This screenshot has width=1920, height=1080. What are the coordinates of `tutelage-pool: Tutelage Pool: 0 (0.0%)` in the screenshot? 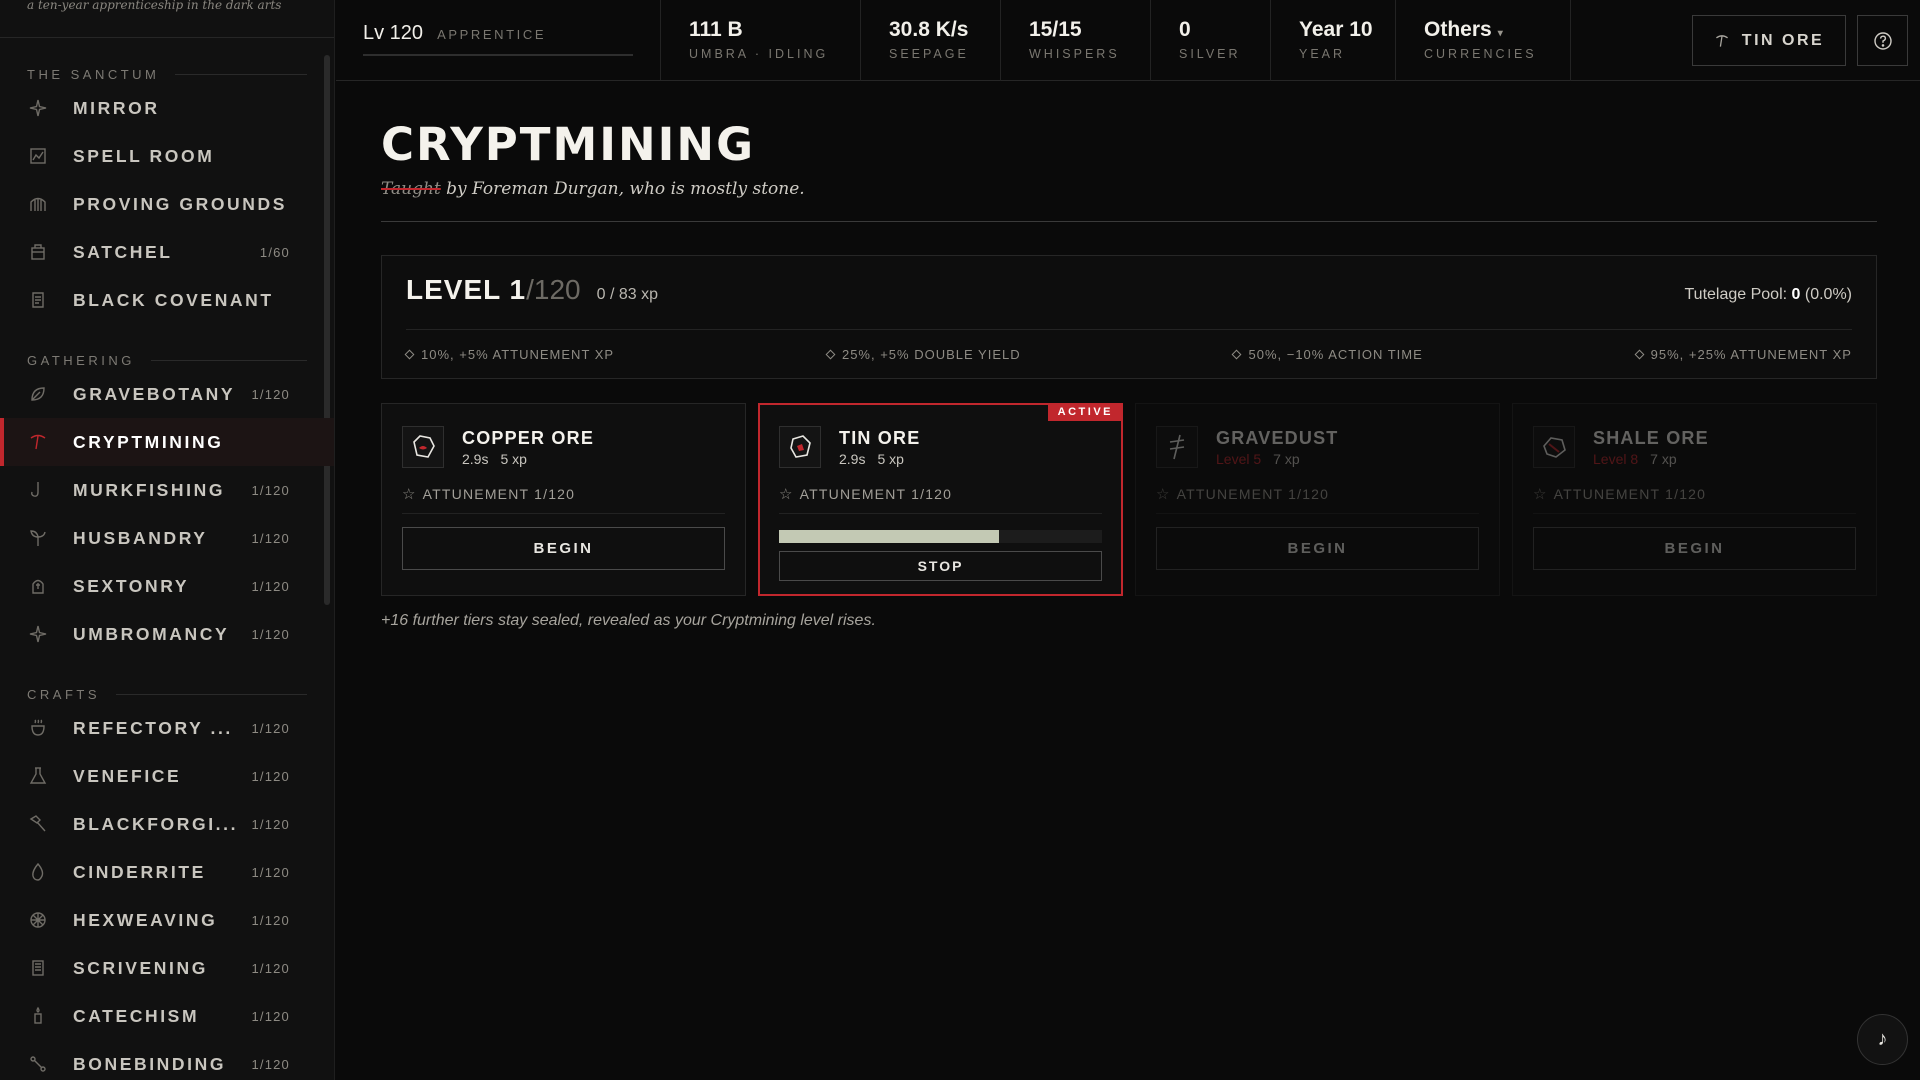 It's located at (1768, 295).